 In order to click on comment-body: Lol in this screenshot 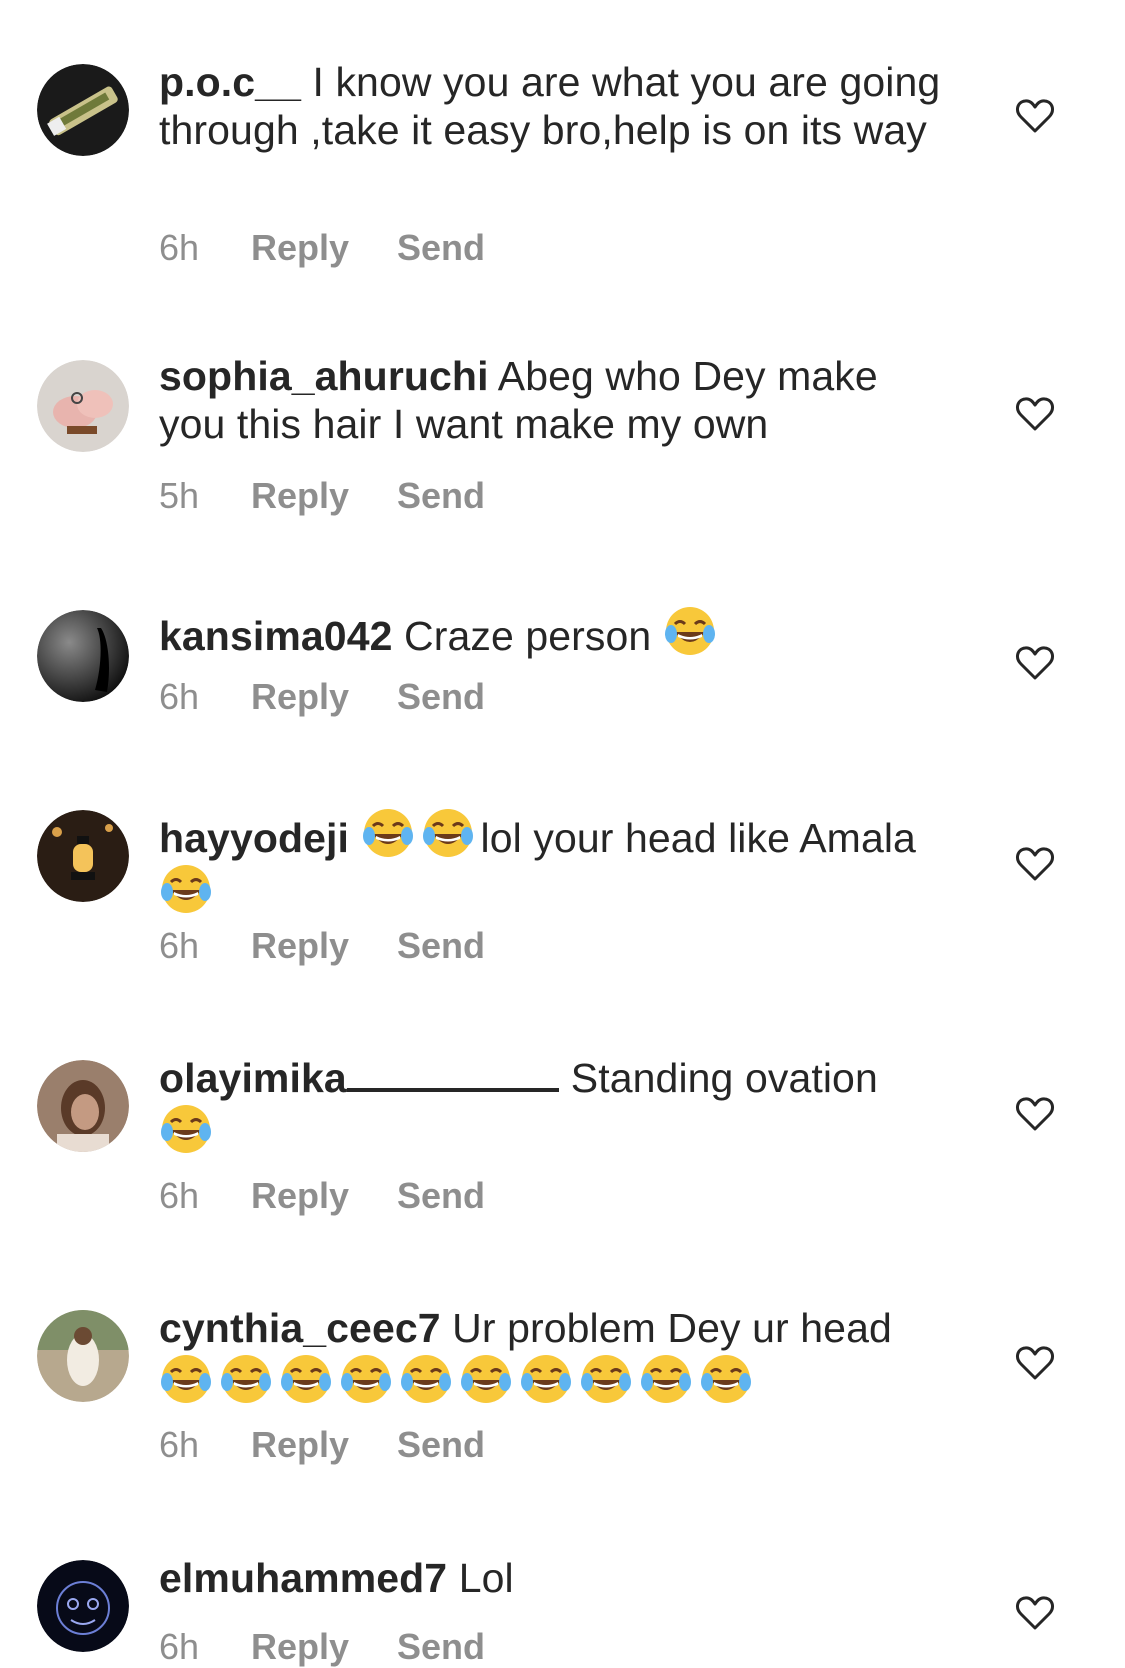, I will do `click(480, 1578)`.